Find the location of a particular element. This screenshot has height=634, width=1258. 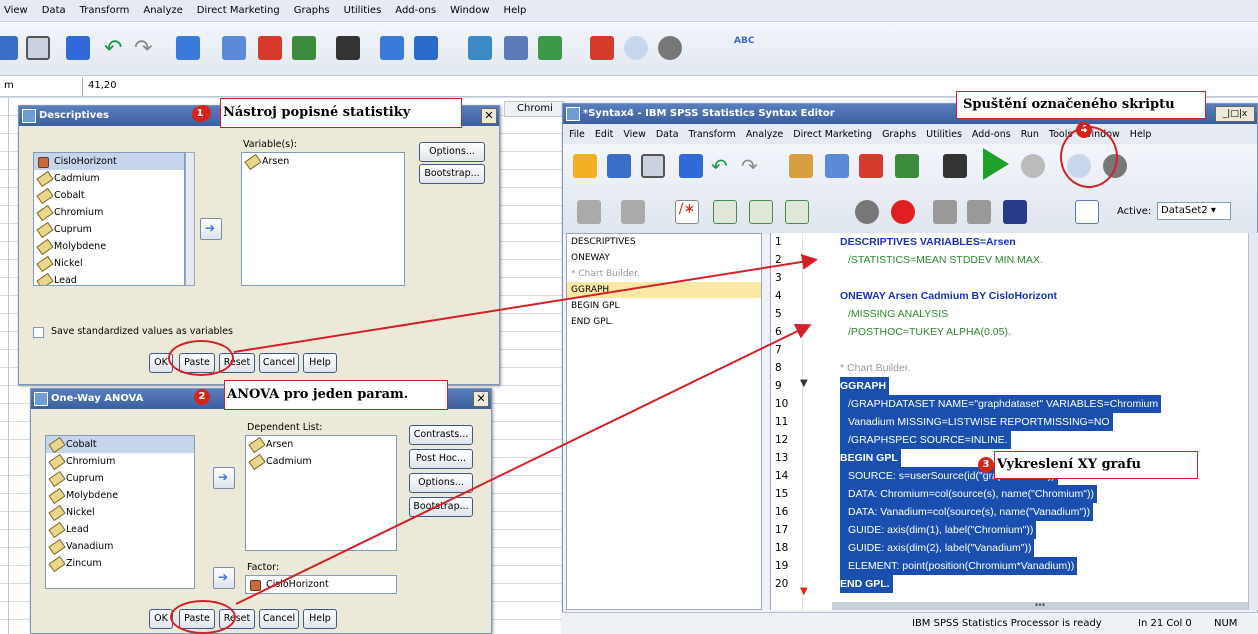

factor-field: CisloHorizont is located at coordinates (321, 584).